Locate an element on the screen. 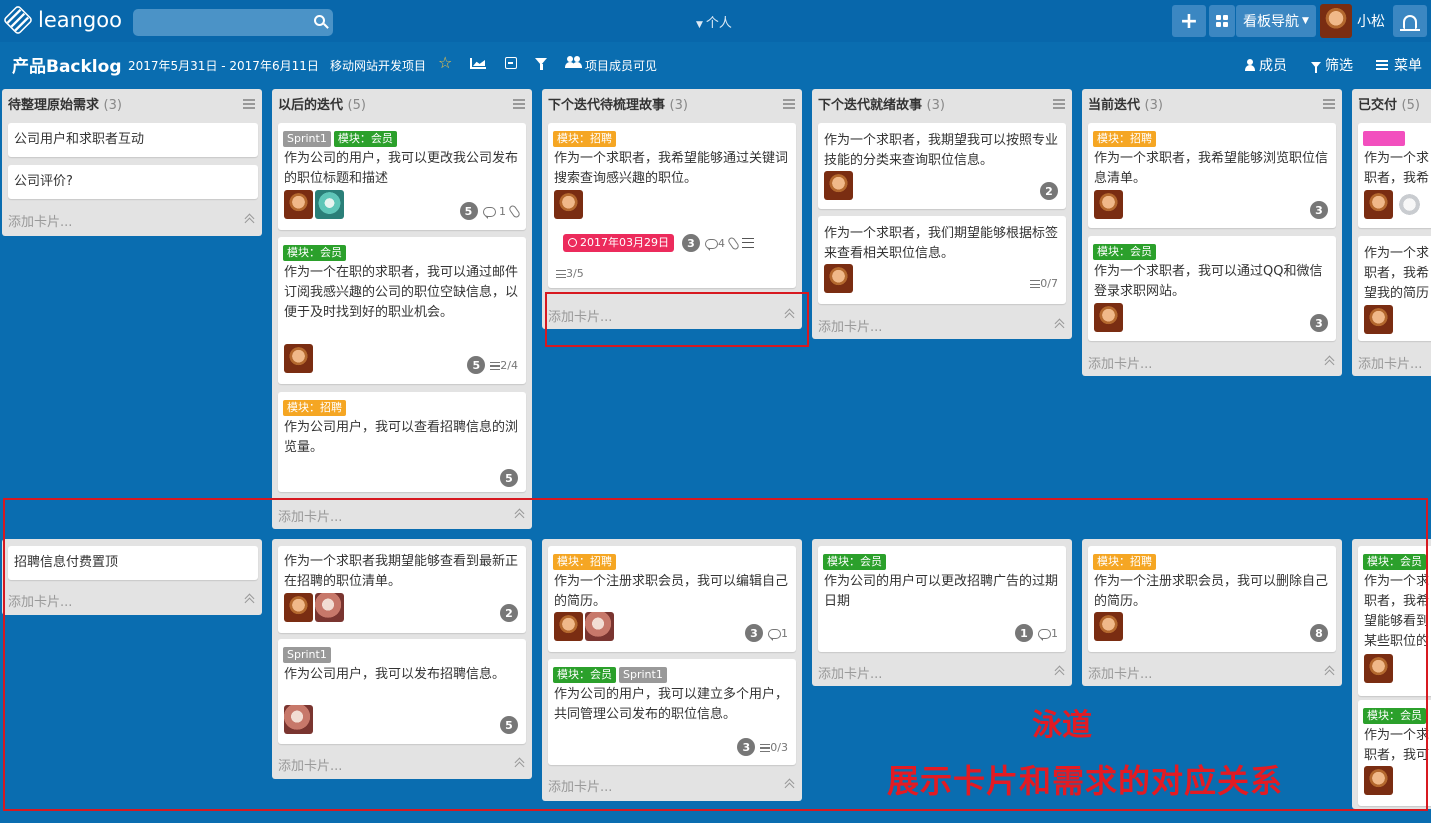  filter-button: 筛选 is located at coordinates (1332, 65).